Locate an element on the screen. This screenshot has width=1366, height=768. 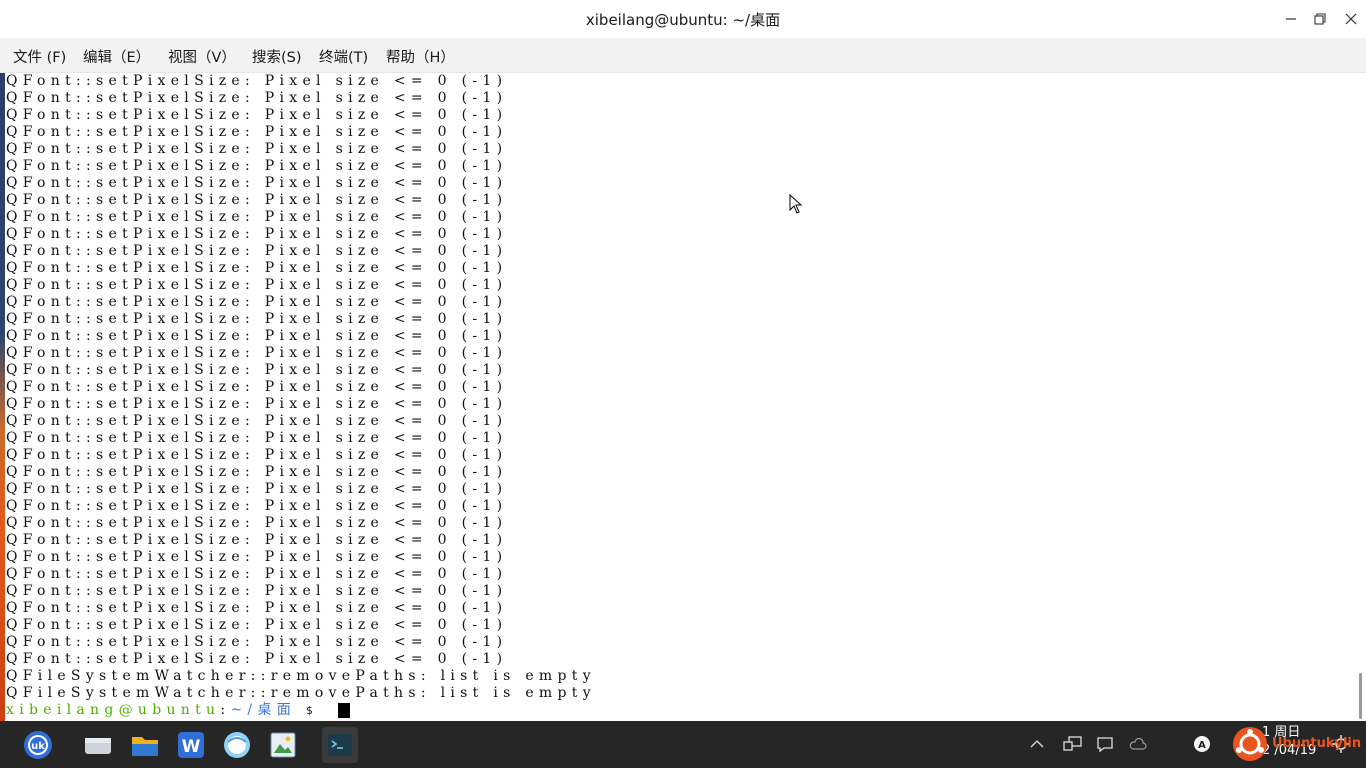
tray-notification is located at coordinates (1105, 744).